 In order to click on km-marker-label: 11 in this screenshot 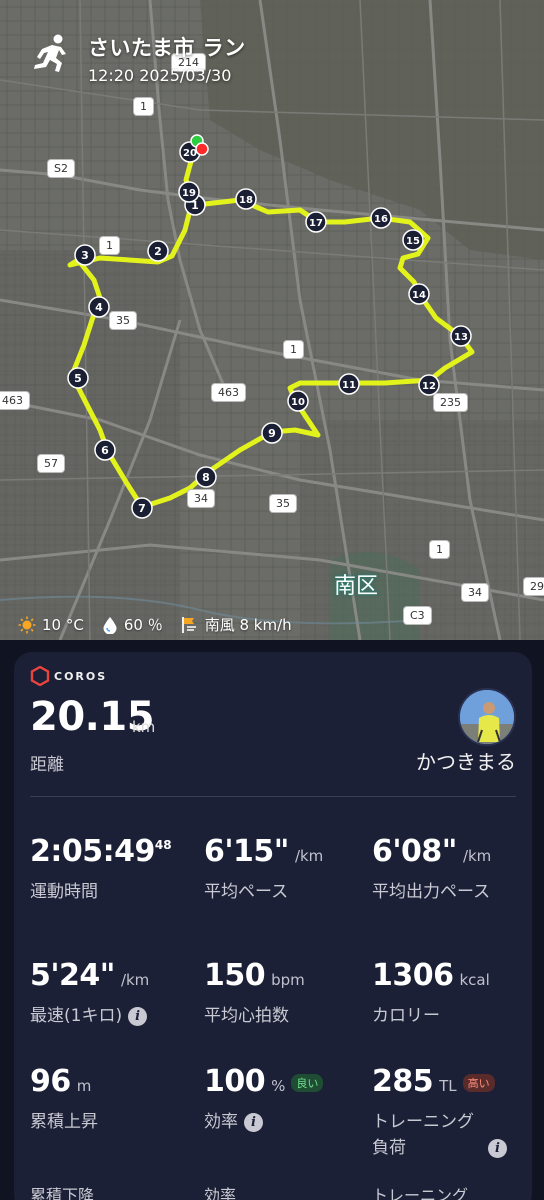, I will do `click(349, 385)`.